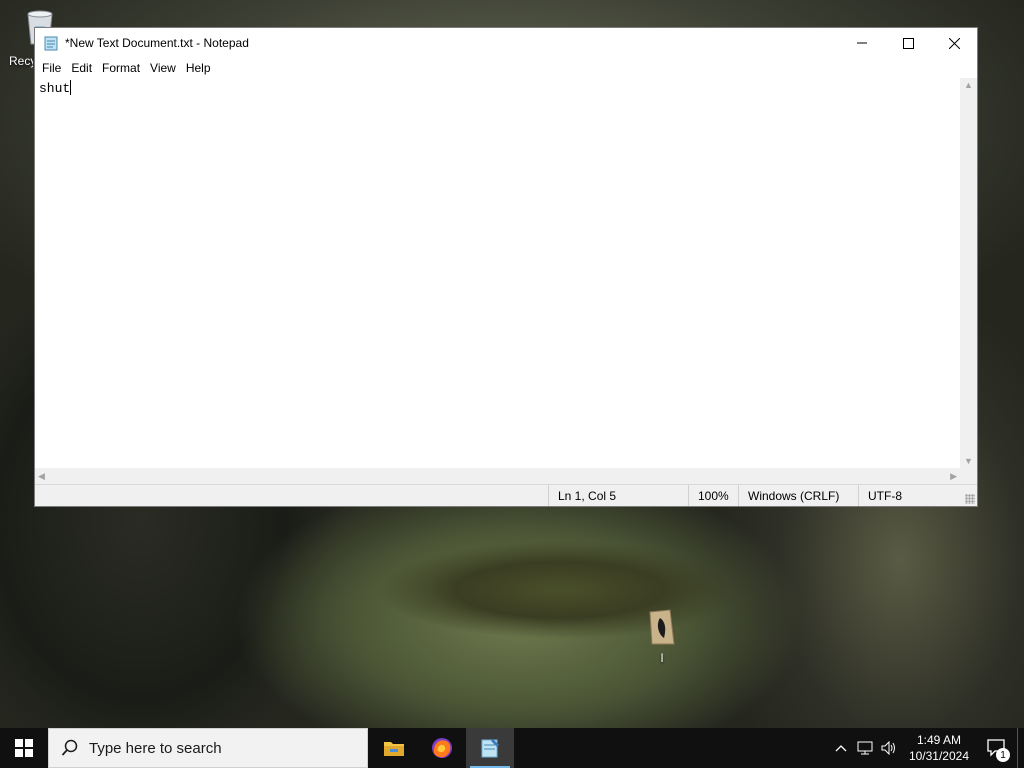  I want to click on status-line-ending: Windows (CRLF), so click(798, 495).